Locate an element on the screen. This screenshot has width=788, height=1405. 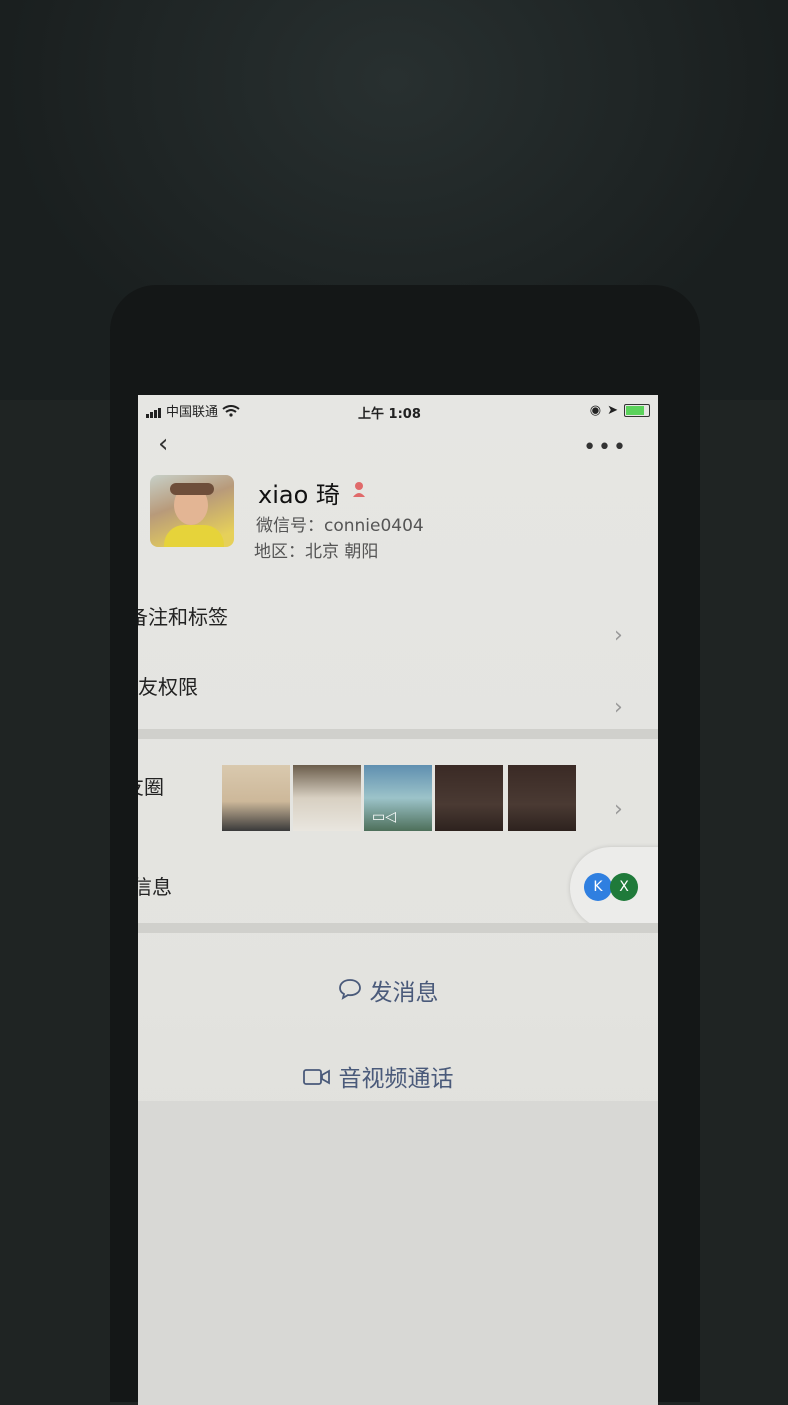
more-info-label: 更多信息 is located at coordinates (155, 887).